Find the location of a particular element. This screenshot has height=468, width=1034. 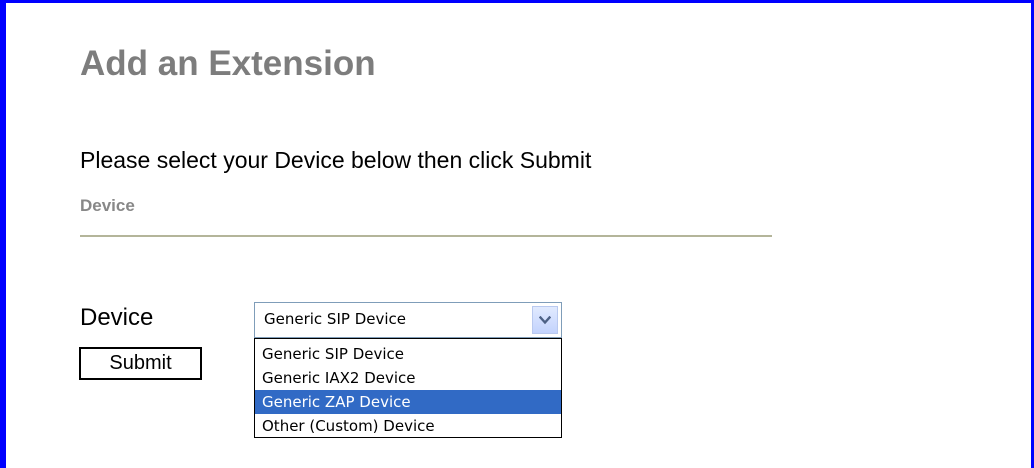

dropdown-arrow-button is located at coordinates (545, 320).